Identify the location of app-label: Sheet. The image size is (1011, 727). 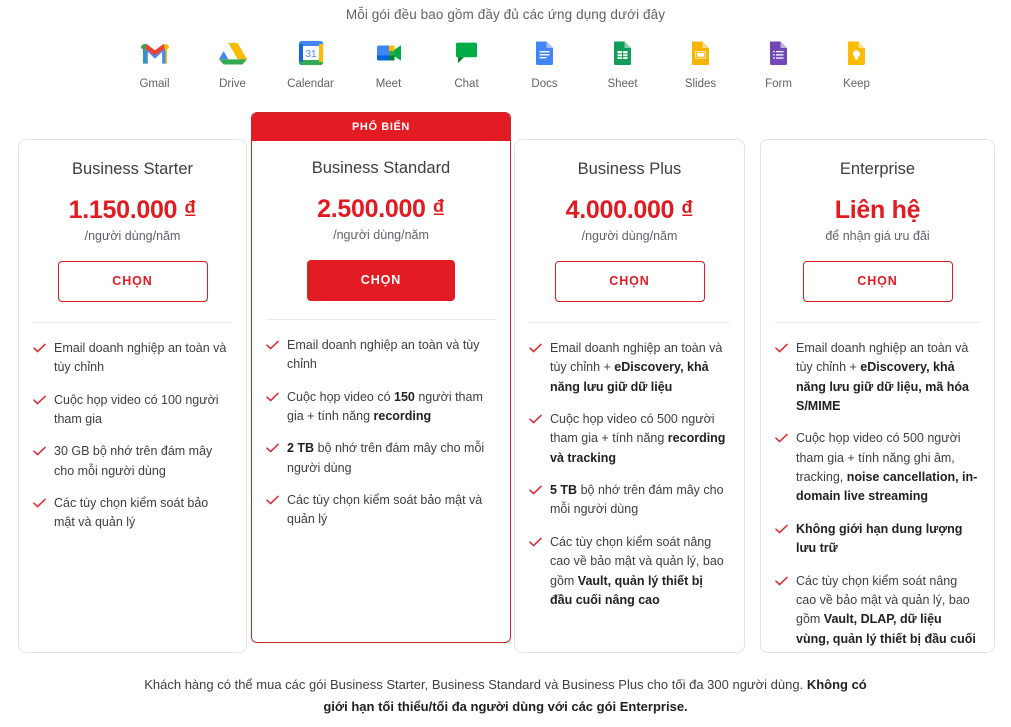
(622, 84).